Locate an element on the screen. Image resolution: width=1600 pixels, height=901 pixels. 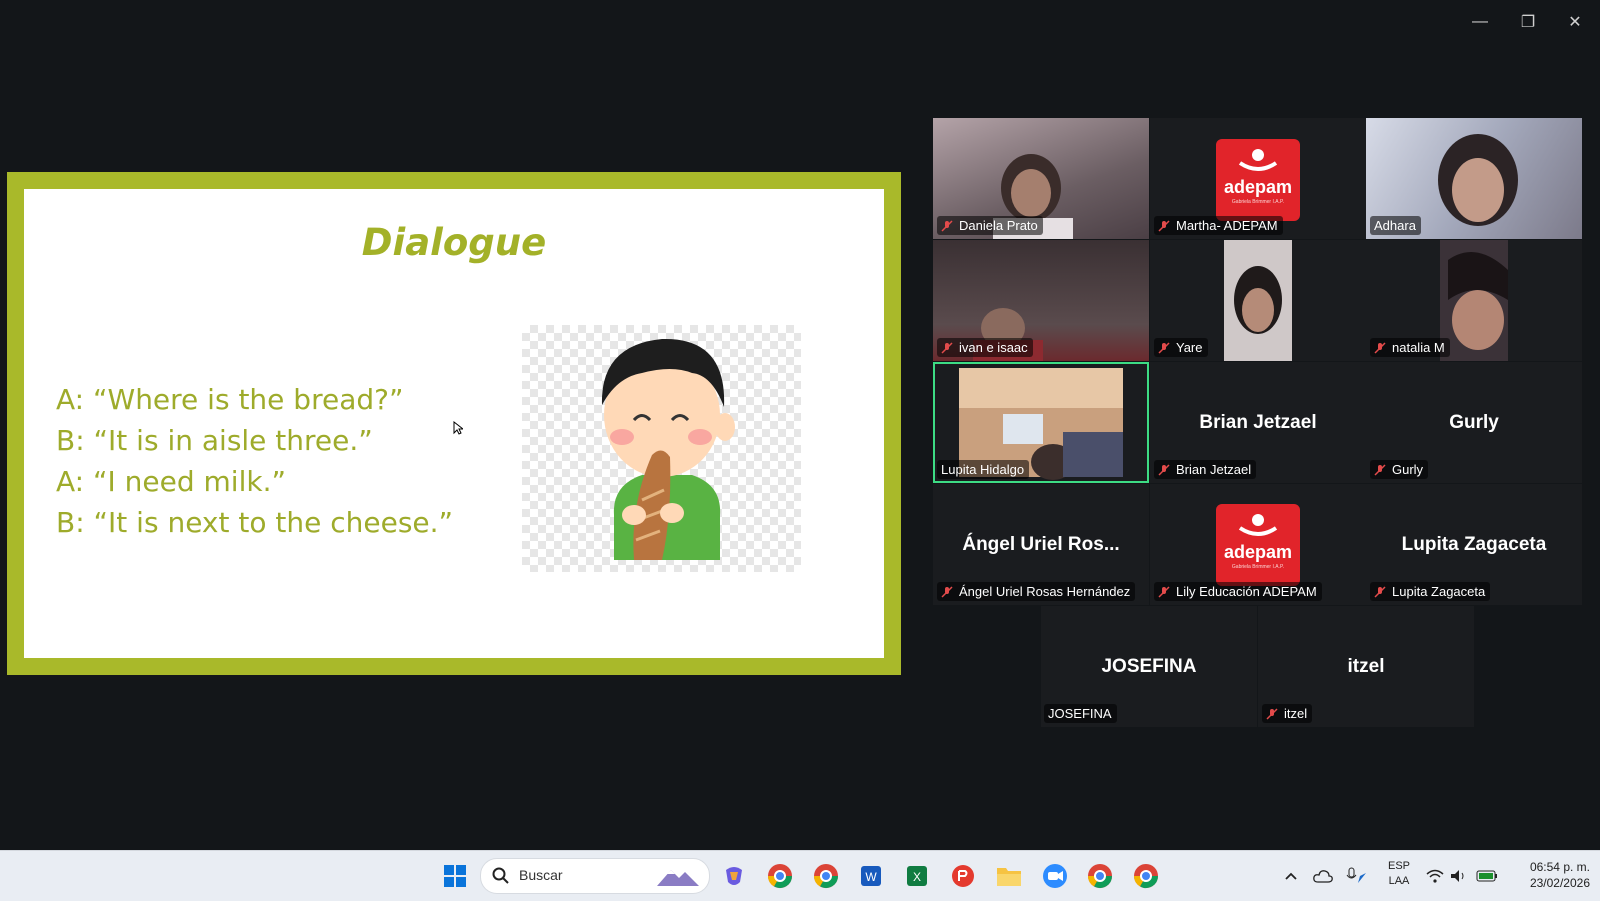
layout-code: LAA is located at coordinates (1399, 881).